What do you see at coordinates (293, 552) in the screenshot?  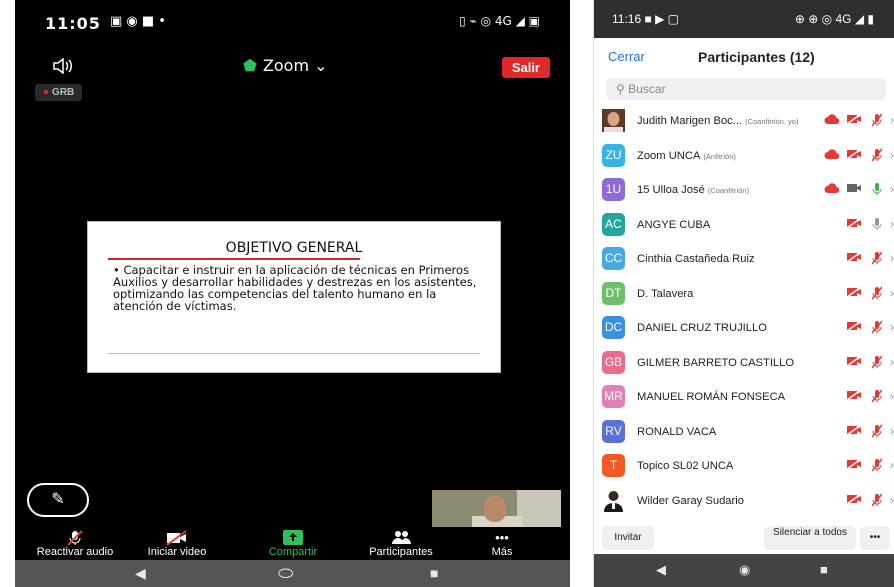 I see `toolbar-label: Compartir` at bounding box center [293, 552].